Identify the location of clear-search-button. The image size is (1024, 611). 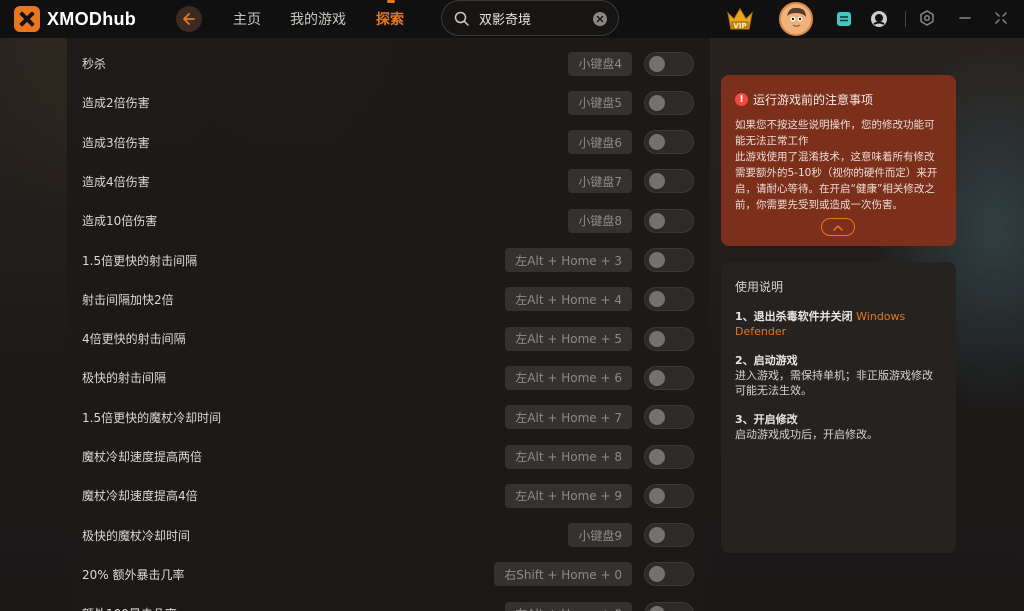
(600, 19).